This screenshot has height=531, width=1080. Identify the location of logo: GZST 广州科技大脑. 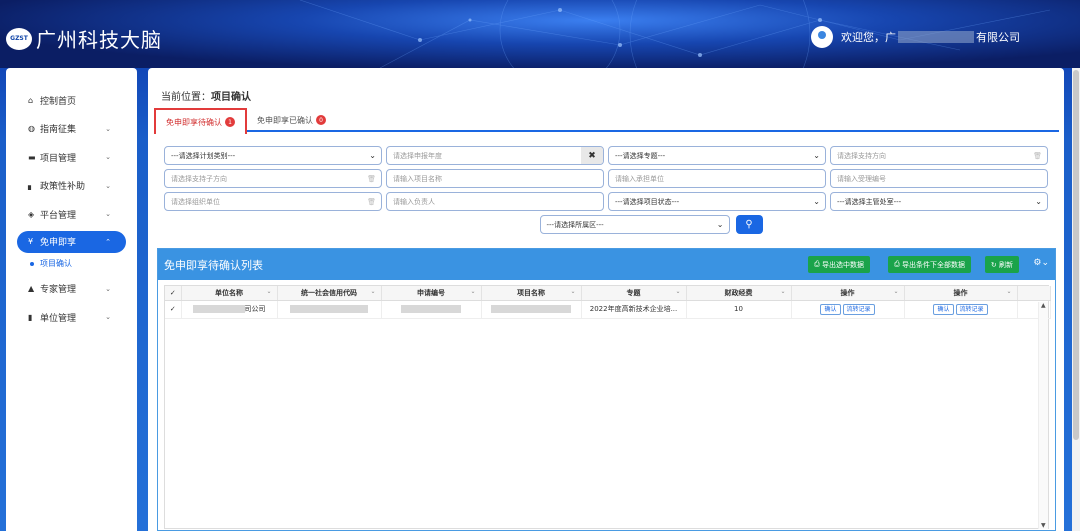
(84, 38).